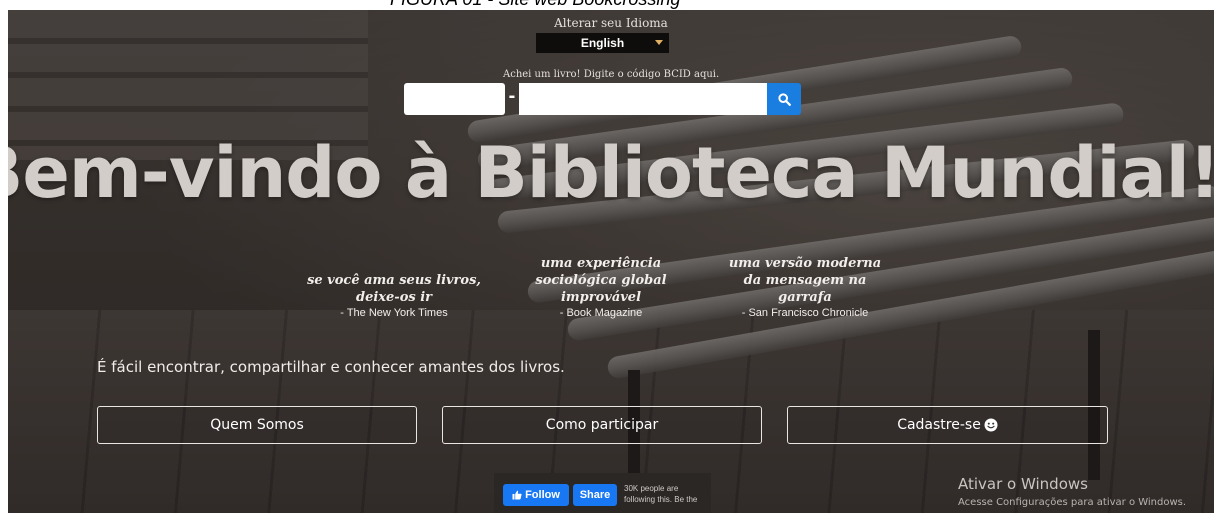 Image resolution: width=1214 pixels, height=513 pixels. What do you see at coordinates (991, 425) in the screenshot?
I see `smiley-icon` at bounding box center [991, 425].